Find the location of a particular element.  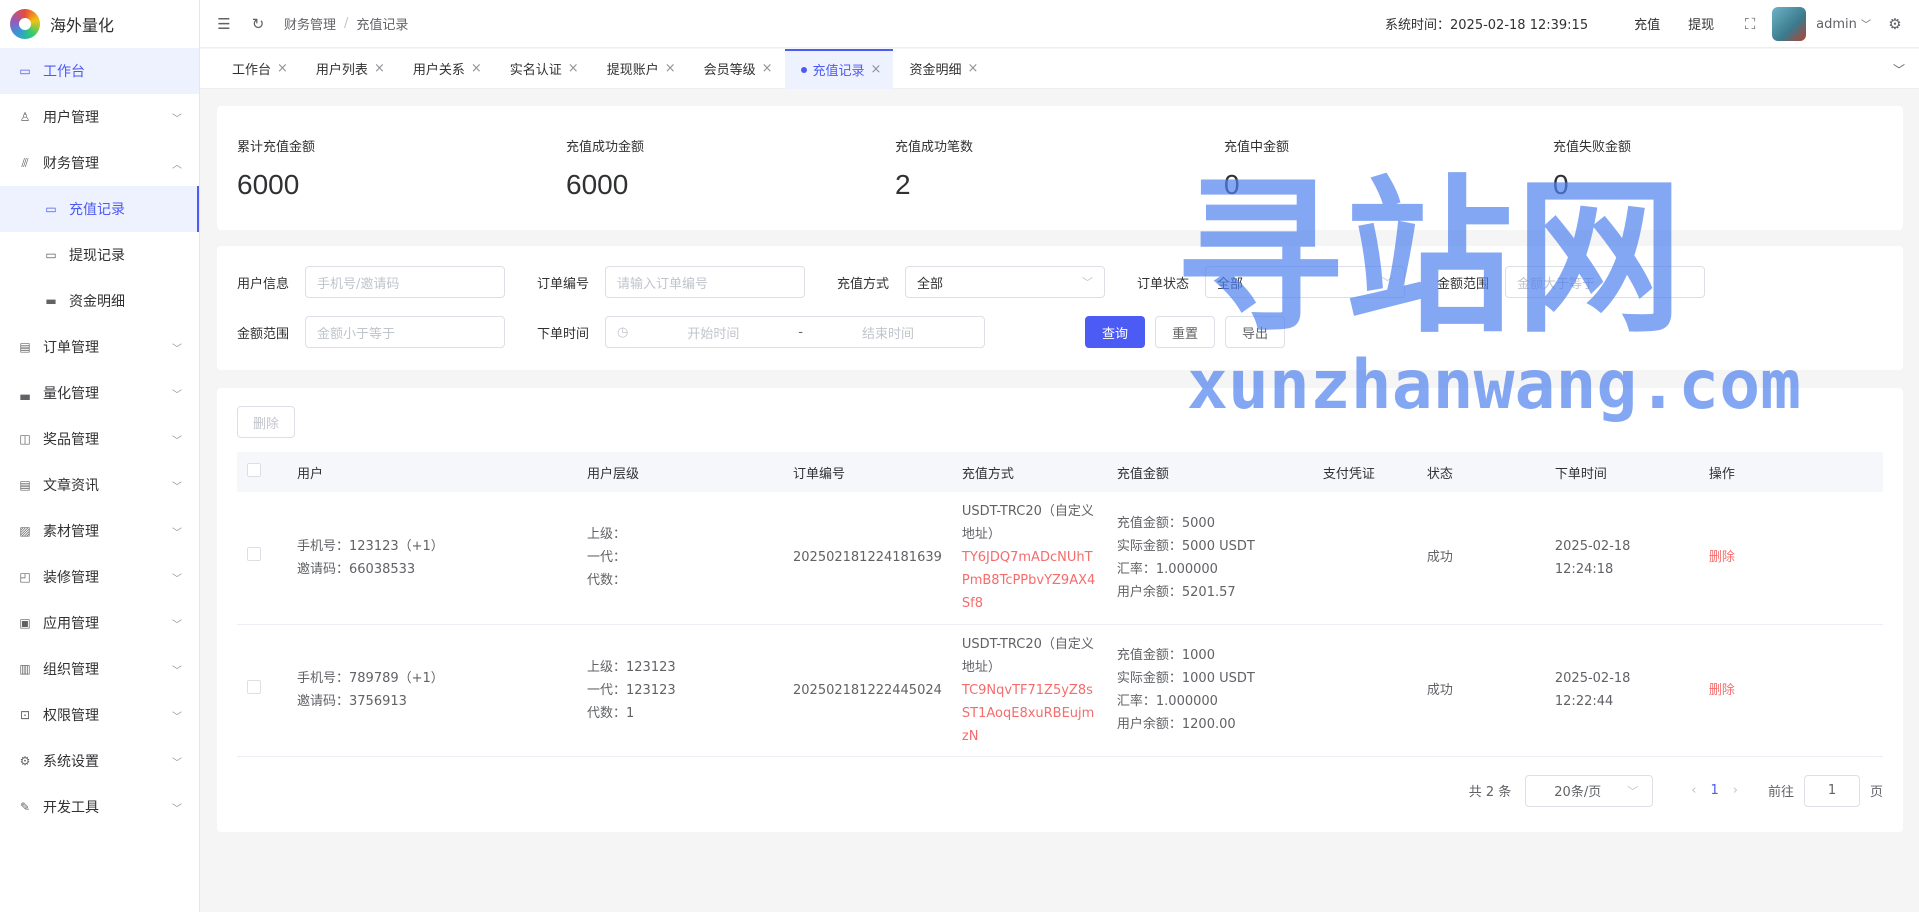

column-header: 充值方式 is located at coordinates (1029, 472).